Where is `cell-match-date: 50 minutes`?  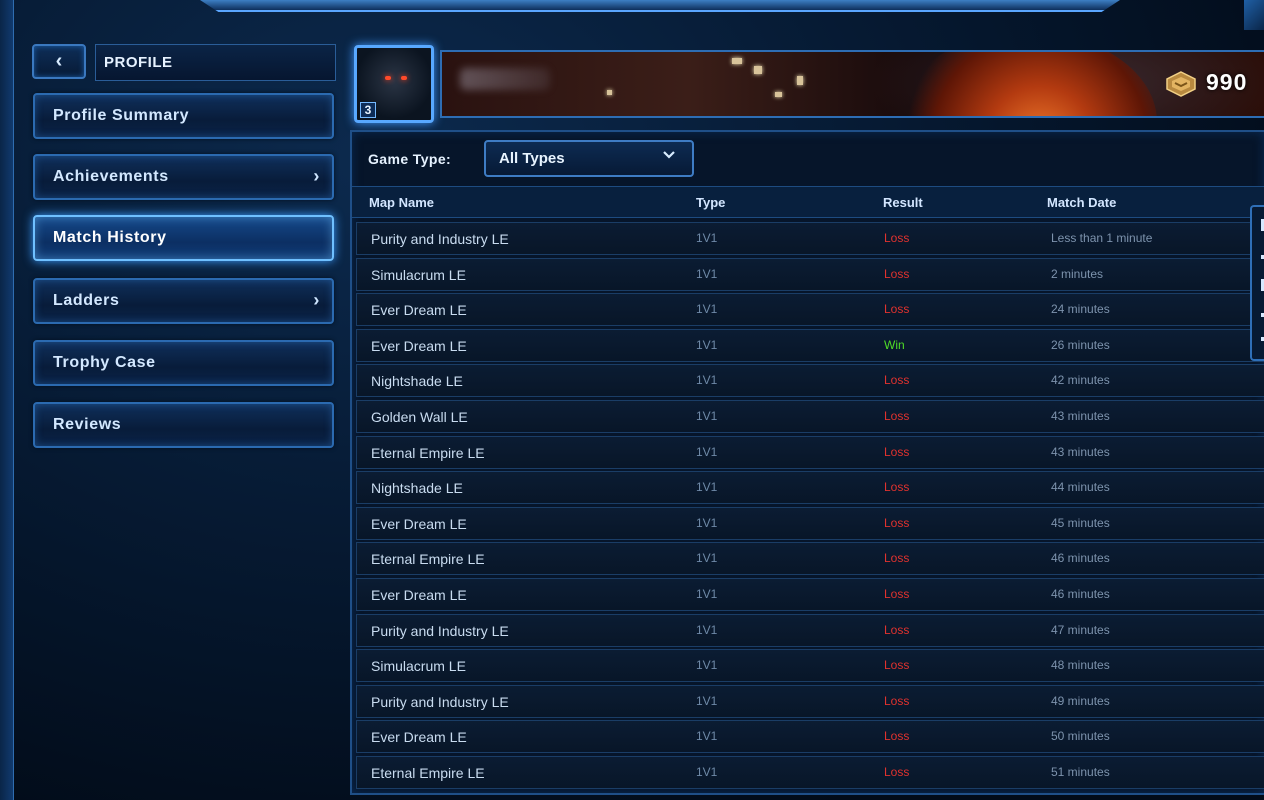 cell-match-date: 50 minutes is located at coordinates (1080, 736).